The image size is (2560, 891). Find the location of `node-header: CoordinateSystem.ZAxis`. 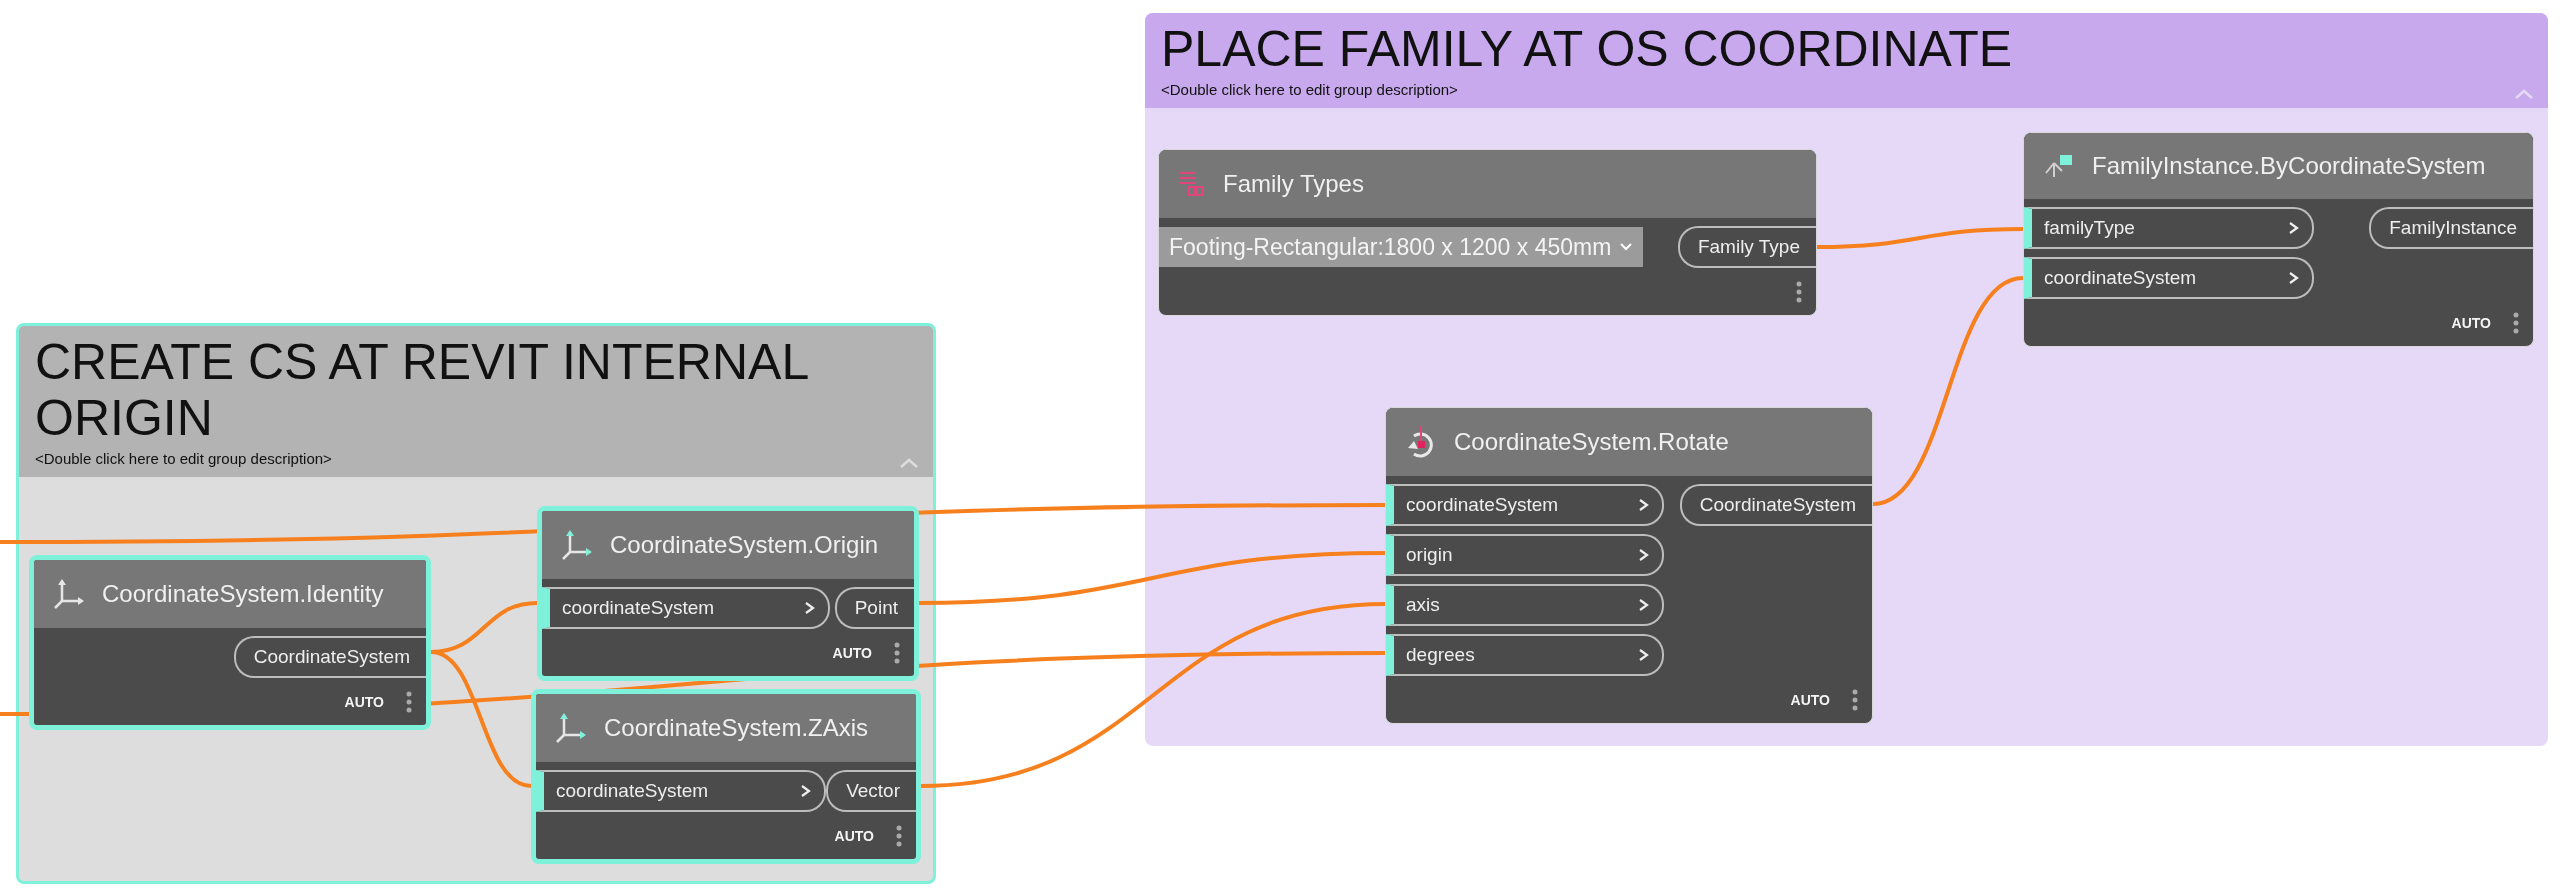

node-header: CoordinateSystem.ZAxis is located at coordinates (726, 728).